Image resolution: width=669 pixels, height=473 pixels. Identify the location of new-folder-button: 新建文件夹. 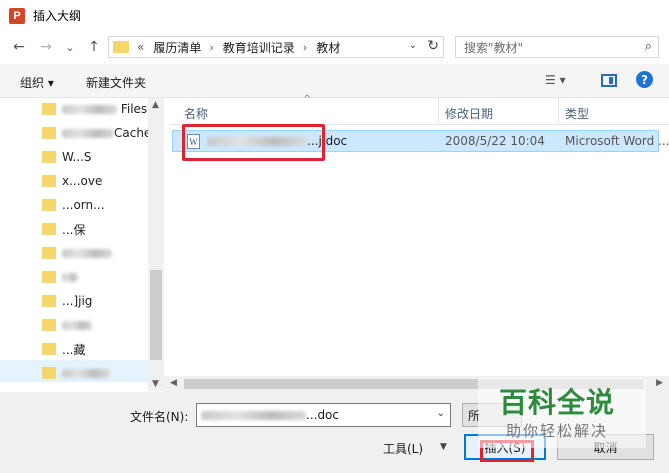
(116, 82).